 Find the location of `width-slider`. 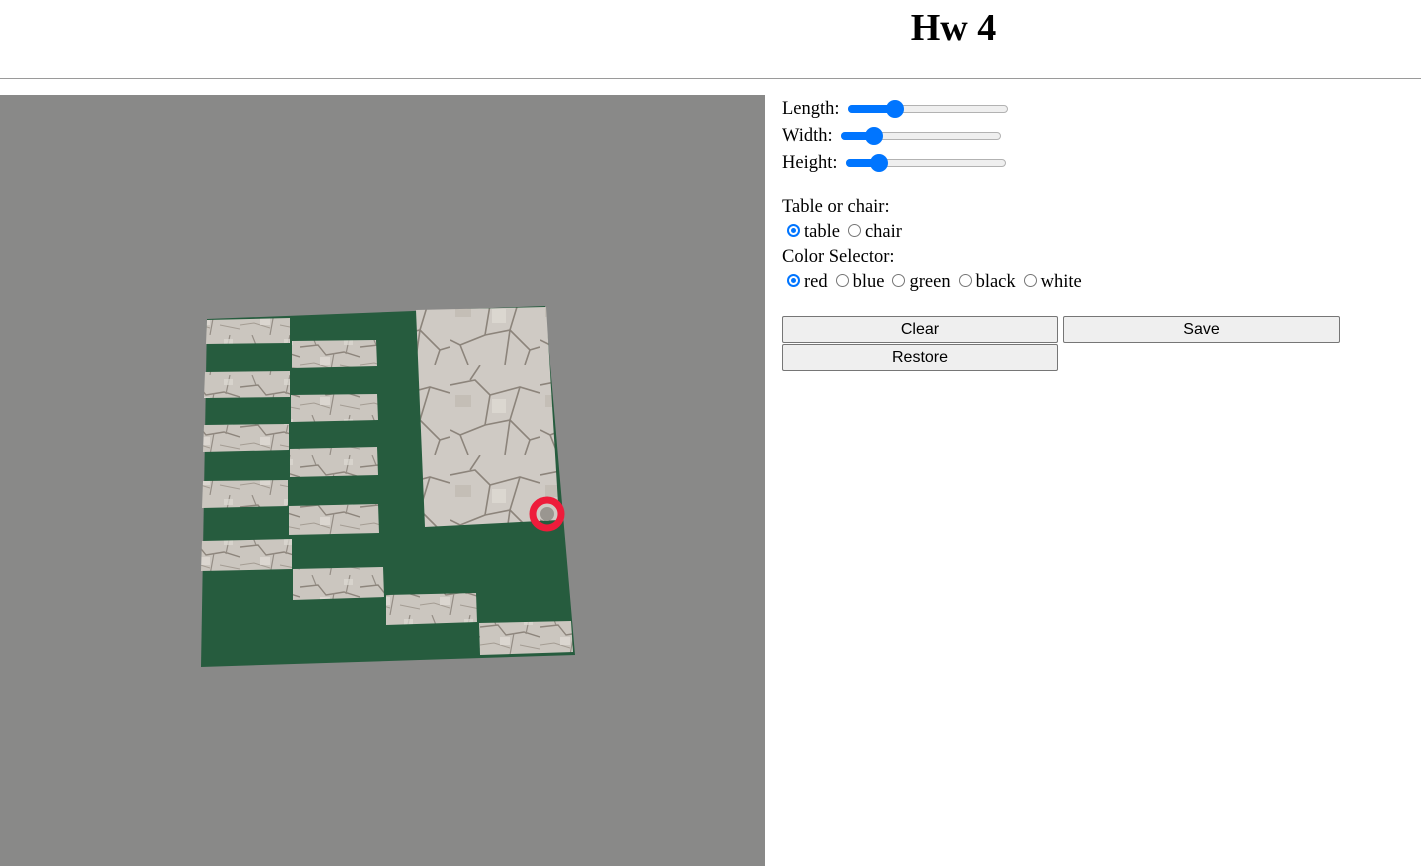

width-slider is located at coordinates (920, 136).